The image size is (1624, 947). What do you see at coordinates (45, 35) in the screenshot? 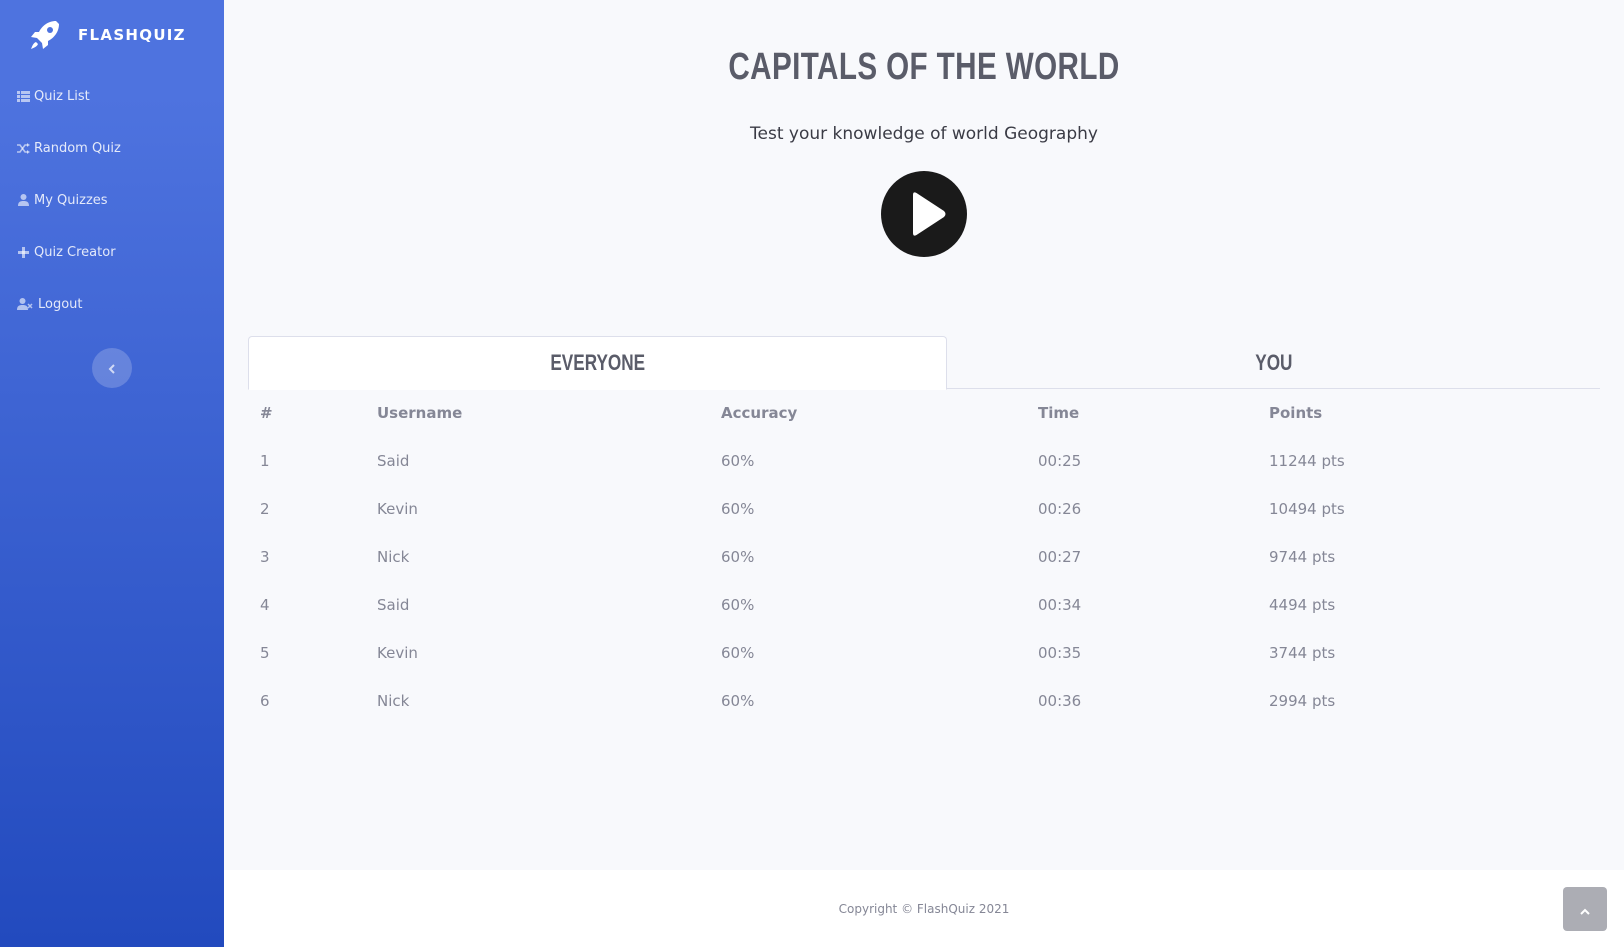
I see `rocket-icon` at bounding box center [45, 35].